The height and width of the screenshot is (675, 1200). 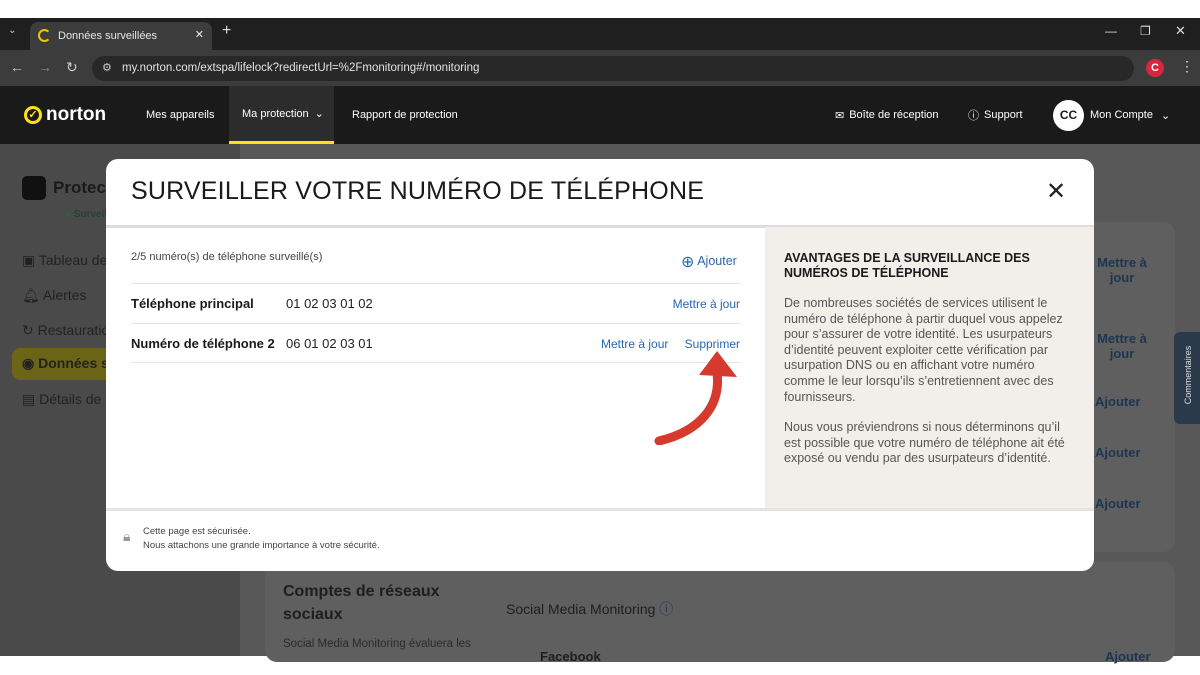 What do you see at coordinates (70, 399) in the screenshot?
I see `sidebar-item-label: Détails de` at bounding box center [70, 399].